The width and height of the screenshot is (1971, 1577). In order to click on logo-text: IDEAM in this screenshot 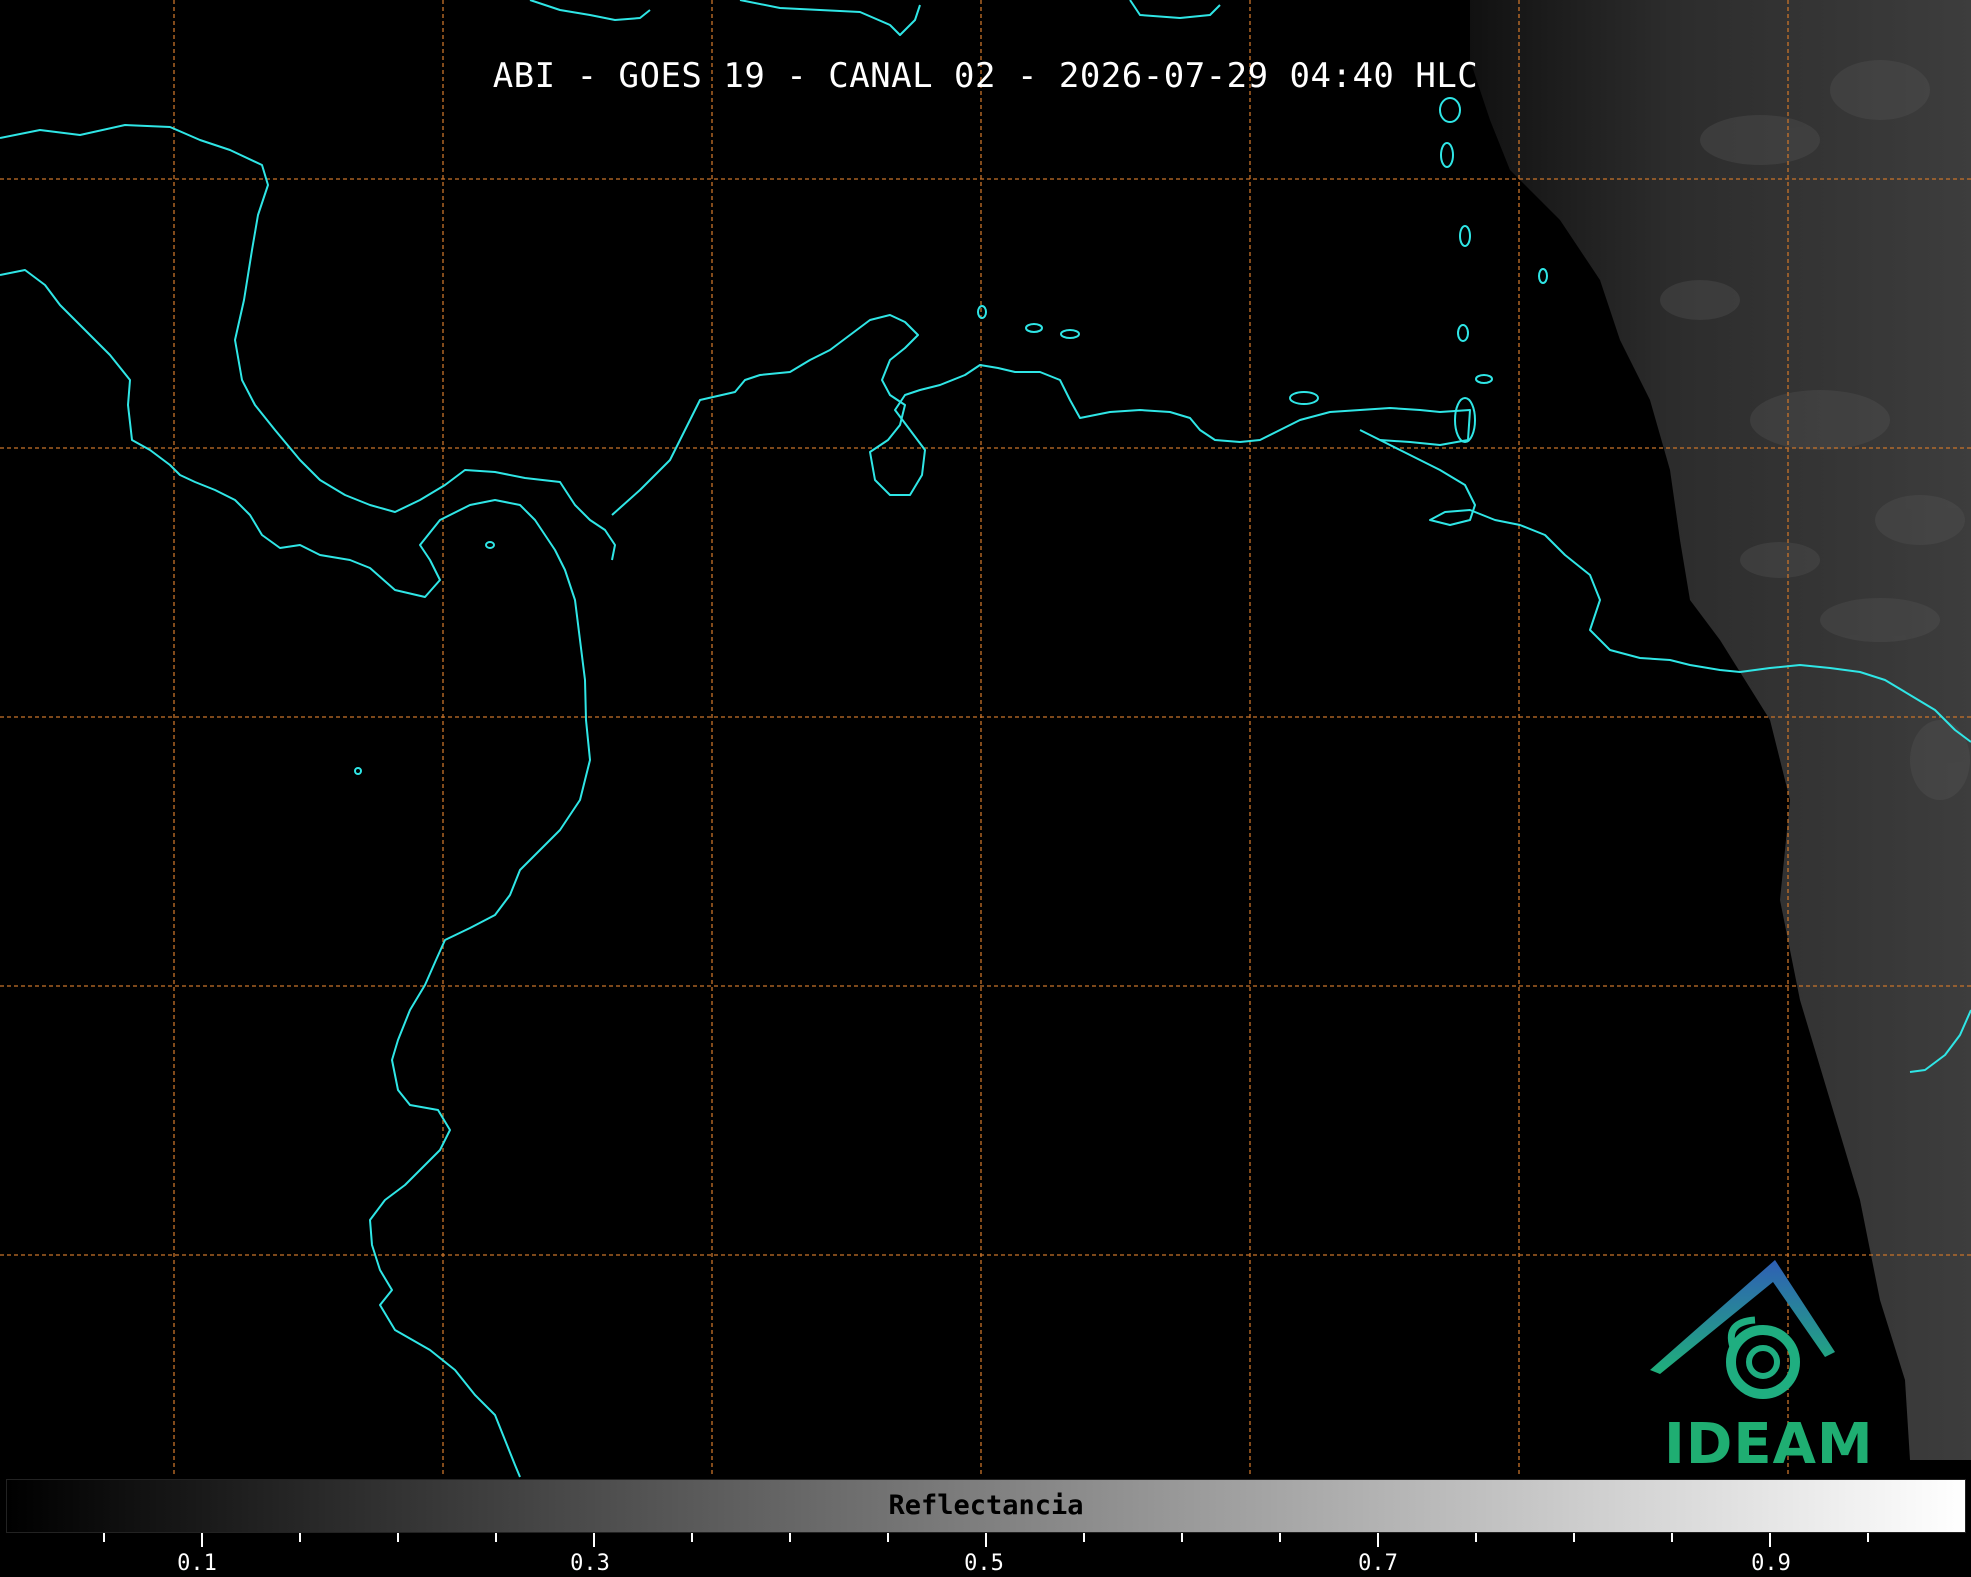, I will do `click(1769, 1444)`.